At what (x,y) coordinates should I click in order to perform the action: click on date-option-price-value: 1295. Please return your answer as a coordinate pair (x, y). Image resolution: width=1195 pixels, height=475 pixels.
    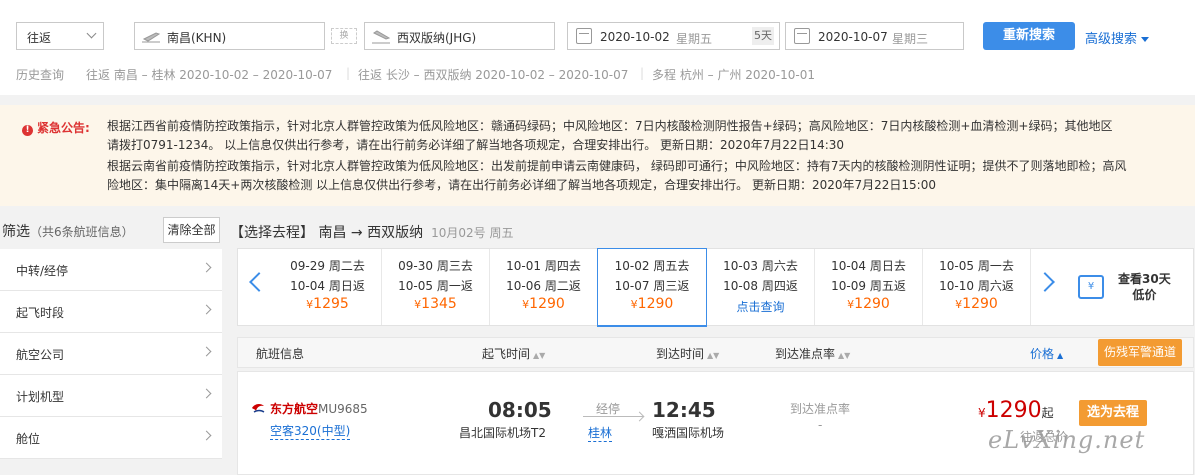
    Looking at the image, I should click on (331, 304).